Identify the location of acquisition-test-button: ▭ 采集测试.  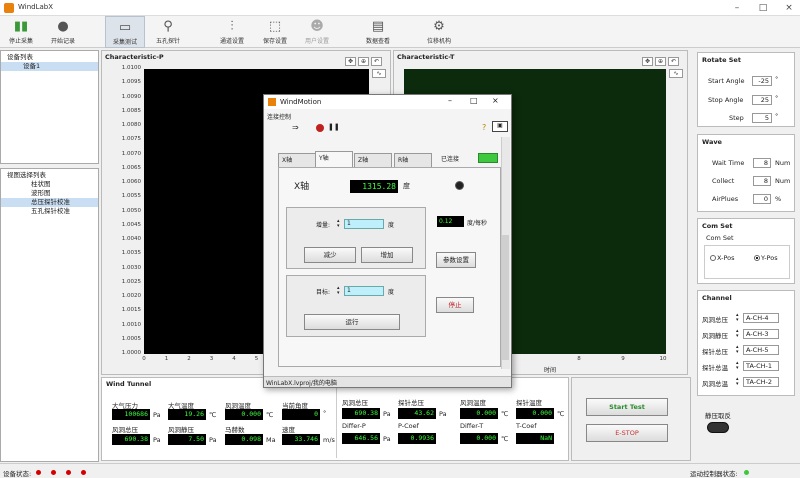
(125, 32).